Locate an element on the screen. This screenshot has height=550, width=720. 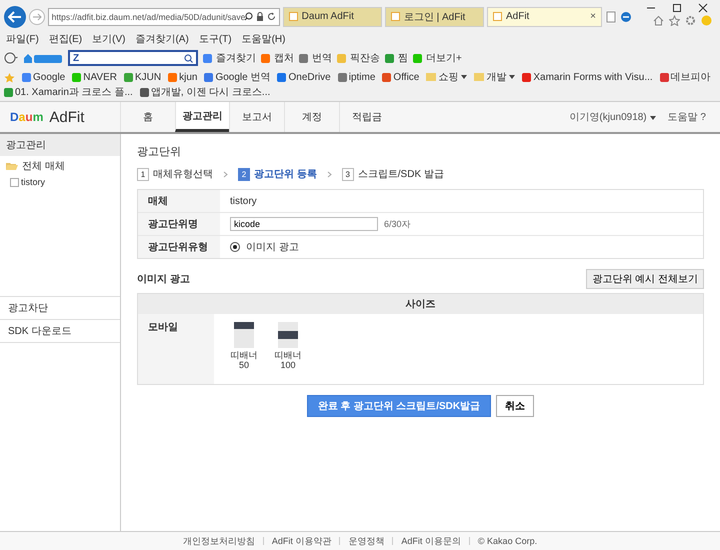
radio-label: 이미지 광고 is located at coordinates (272, 247).